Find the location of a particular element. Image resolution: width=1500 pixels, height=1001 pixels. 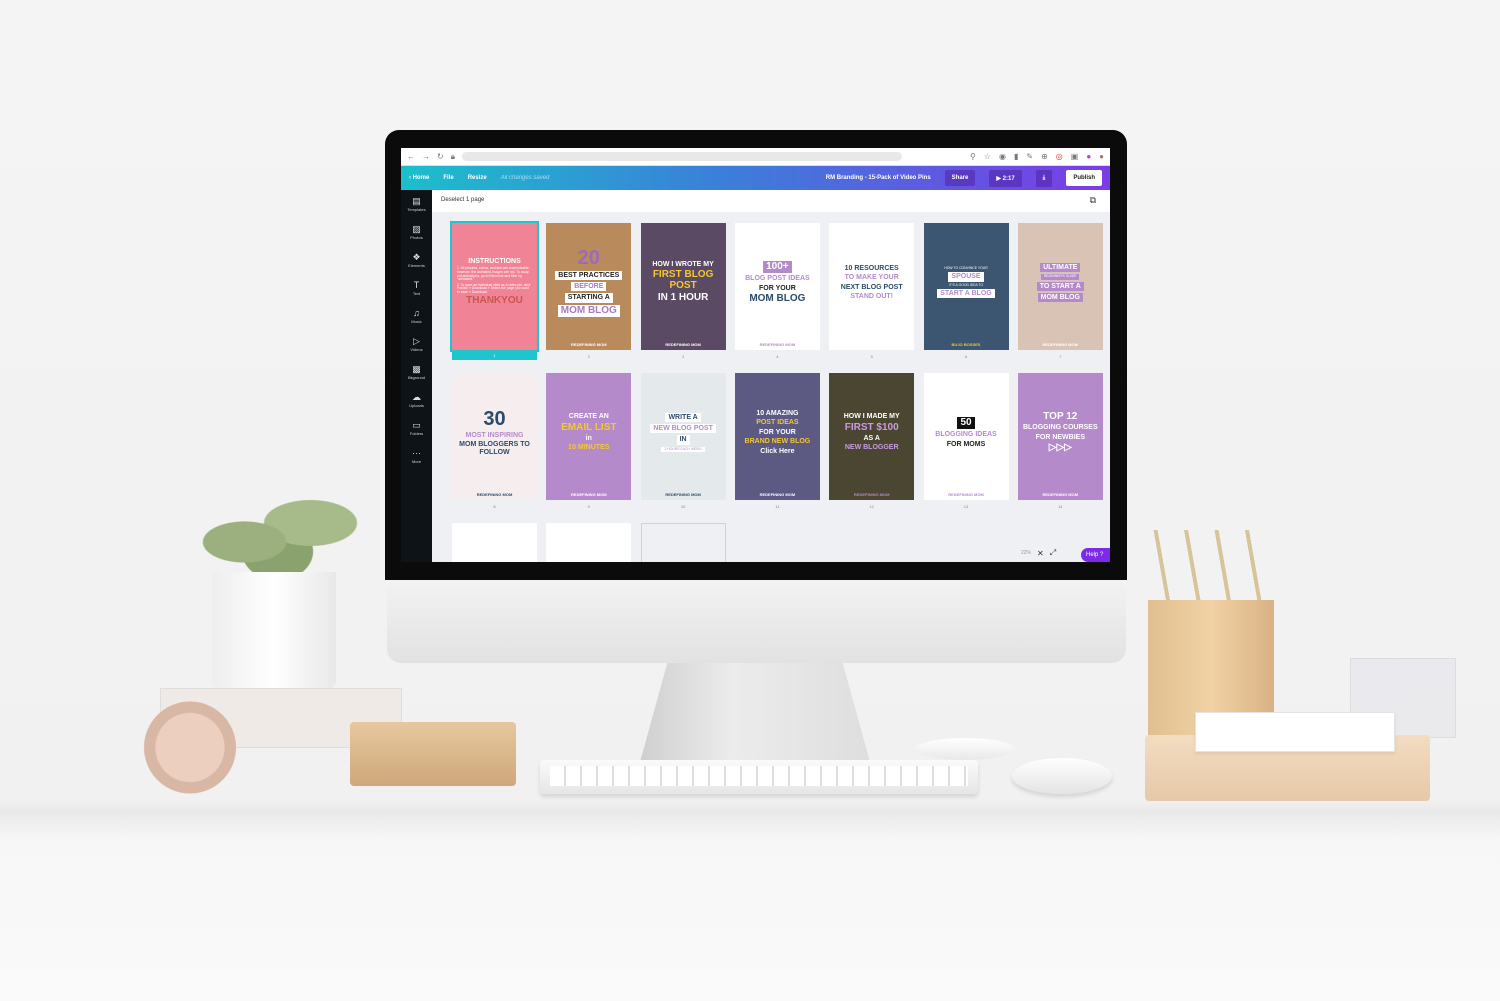

sidebar-item-text: T Text is located at coordinates (416, 288).